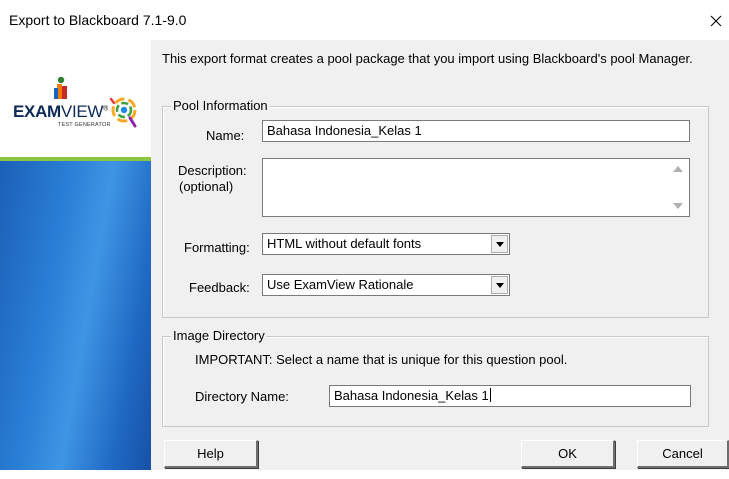  Describe the element at coordinates (219, 335) in the screenshot. I see `image-directory-title: Image Directory` at that location.